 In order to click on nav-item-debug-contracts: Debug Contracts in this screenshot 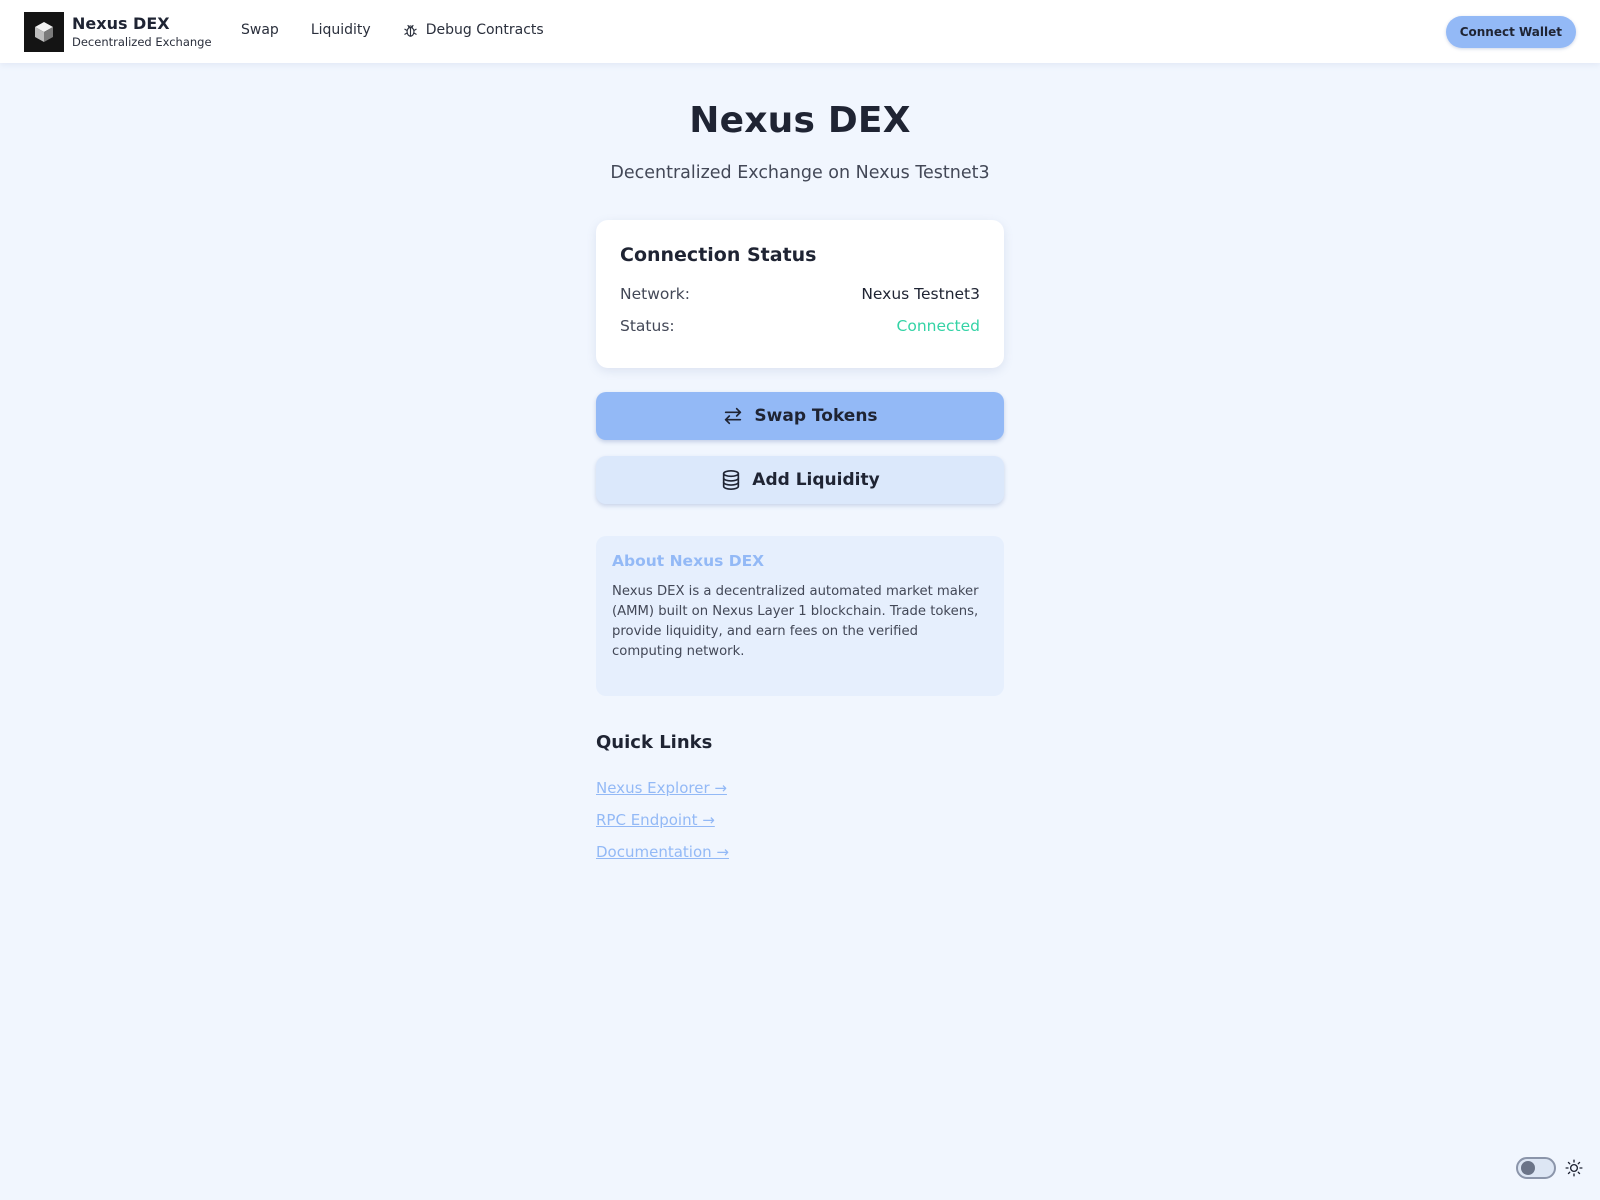, I will do `click(473, 30)`.